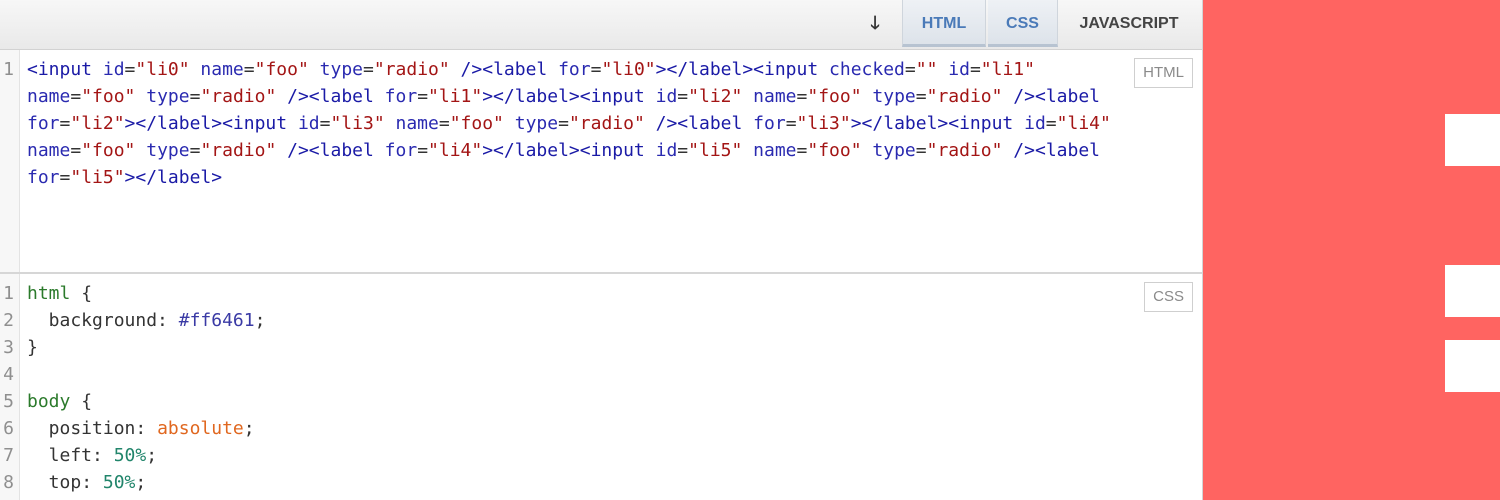  Describe the element at coordinates (926, 69) in the screenshot. I see `code-token: ""` at that location.